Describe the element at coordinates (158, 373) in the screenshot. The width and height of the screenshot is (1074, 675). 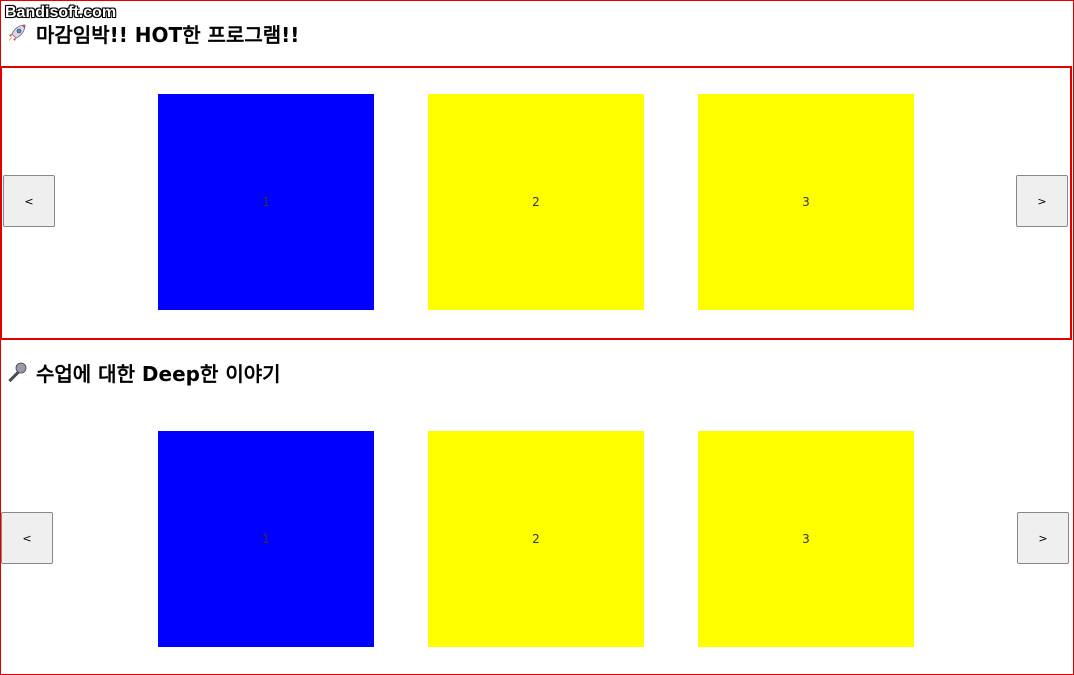
I see `section-heading-text: 수업에 대한 Deep한 이야기` at that location.